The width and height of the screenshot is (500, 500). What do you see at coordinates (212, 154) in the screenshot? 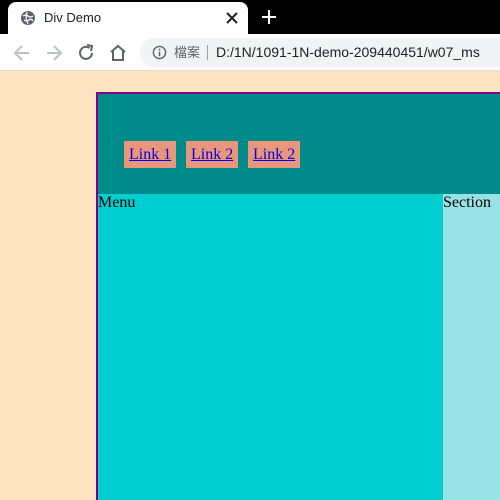
I see `nav-link-2: Link 2` at bounding box center [212, 154].